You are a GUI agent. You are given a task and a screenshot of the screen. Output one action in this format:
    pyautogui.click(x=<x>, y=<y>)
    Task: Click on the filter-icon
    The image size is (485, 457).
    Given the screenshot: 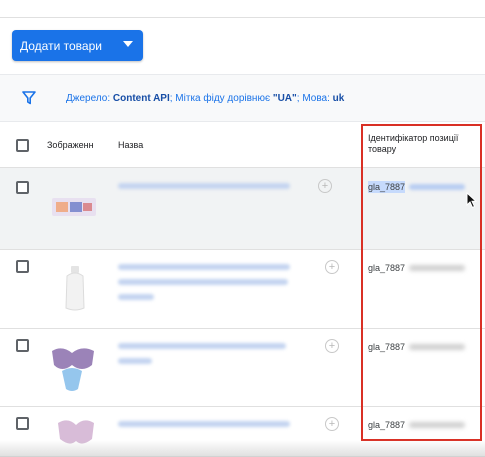 What is the action you would take?
    pyautogui.click(x=29, y=98)
    